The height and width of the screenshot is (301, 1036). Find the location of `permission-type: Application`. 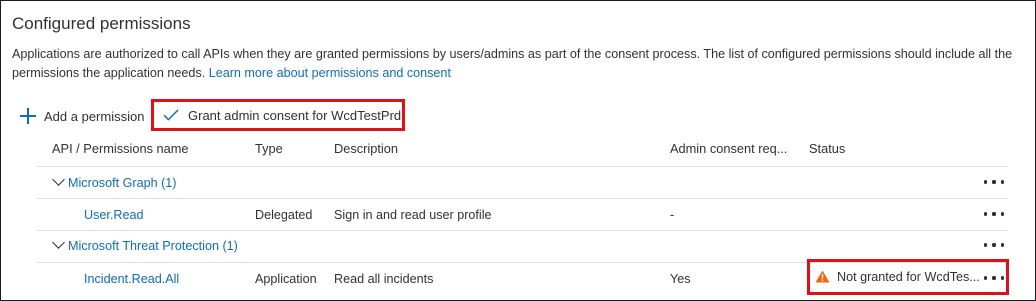

permission-type: Application is located at coordinates (286, 279).